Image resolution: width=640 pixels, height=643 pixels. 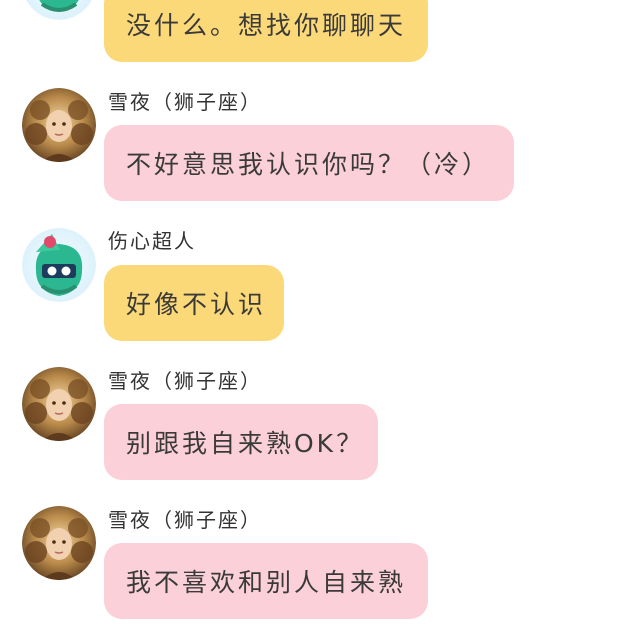 I want to click on message-text: 我不喜欢和别人自来熟, so click(x=266, y=582).